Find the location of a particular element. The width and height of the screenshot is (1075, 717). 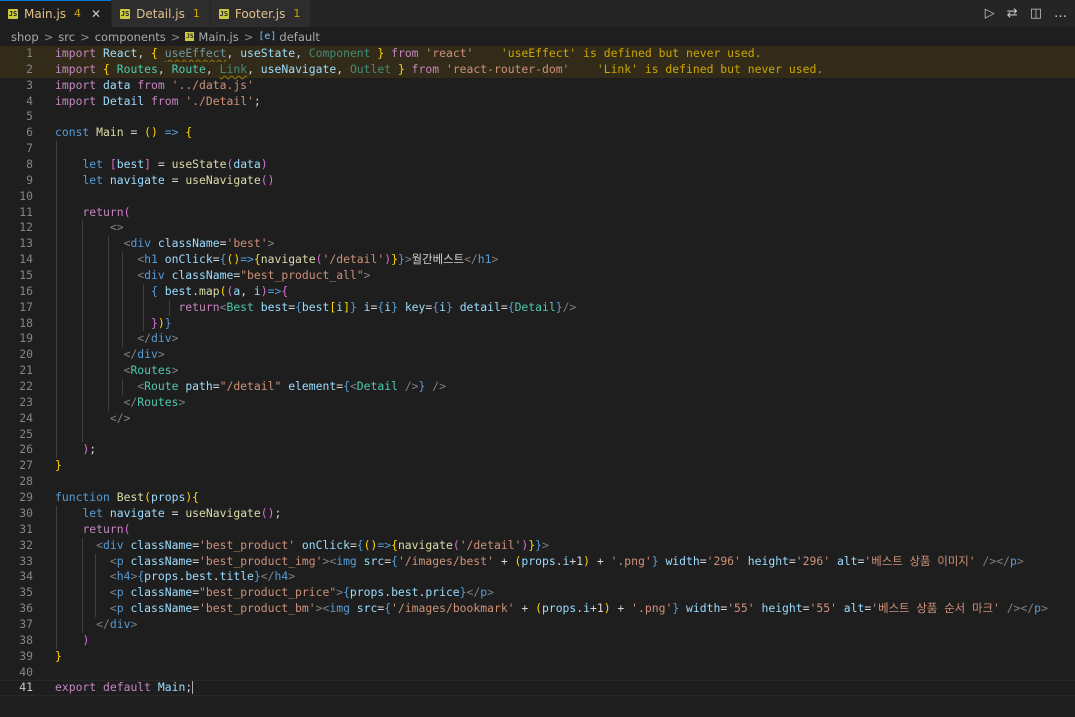

line-number: 11 is located at coordinates (26, 211).